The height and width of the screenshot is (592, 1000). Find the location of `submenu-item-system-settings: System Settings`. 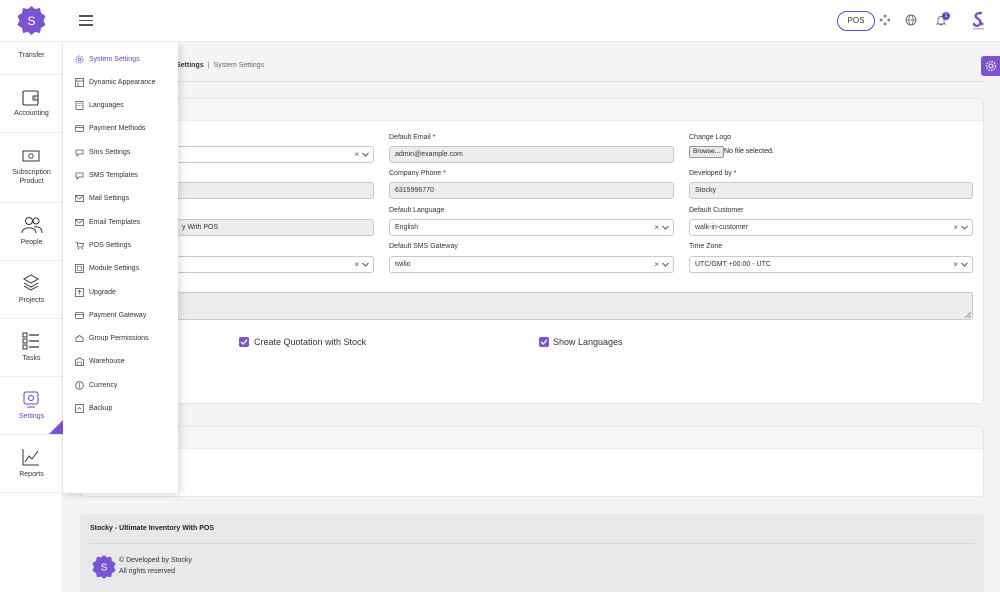

submenu-item-system-settings: System Settings is located at coordinates (107, 59).